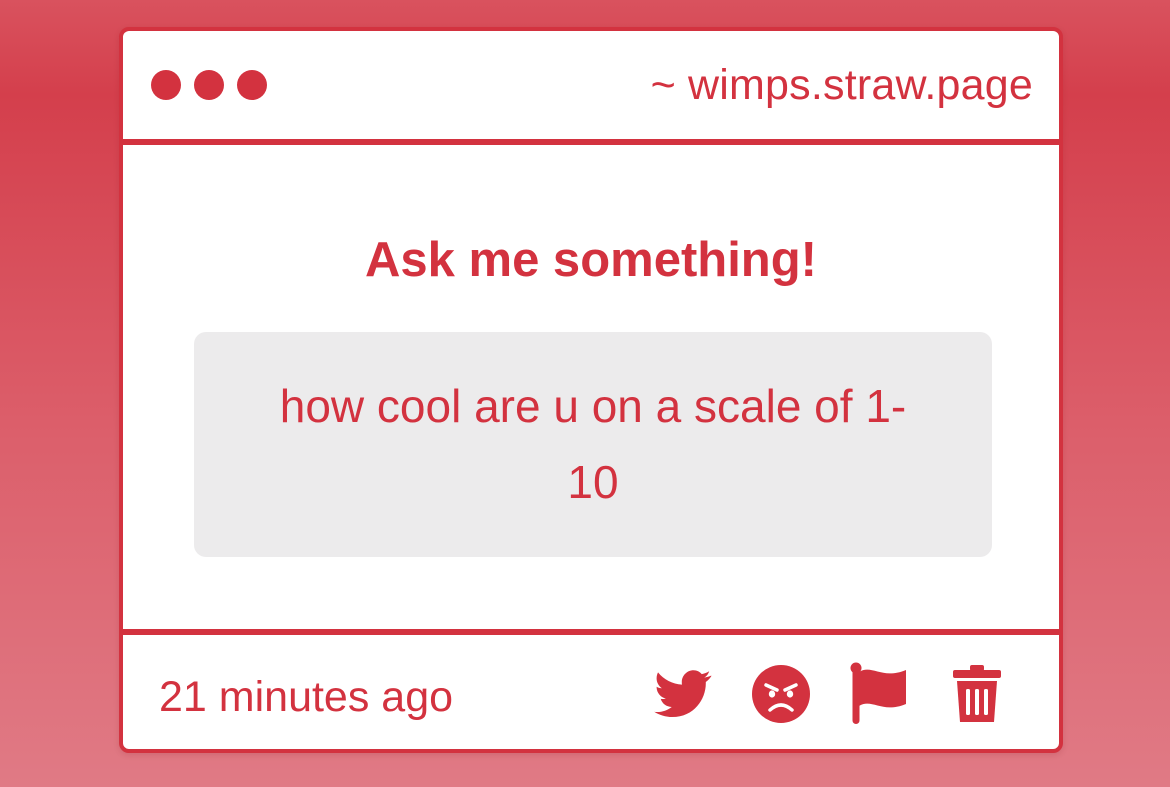 This screenshot has height=787, width=1170. What do you see at coordinates (593, 482) in the screenshot?
I see `question-text-line-2: 10` at bounding box center [593, 482].